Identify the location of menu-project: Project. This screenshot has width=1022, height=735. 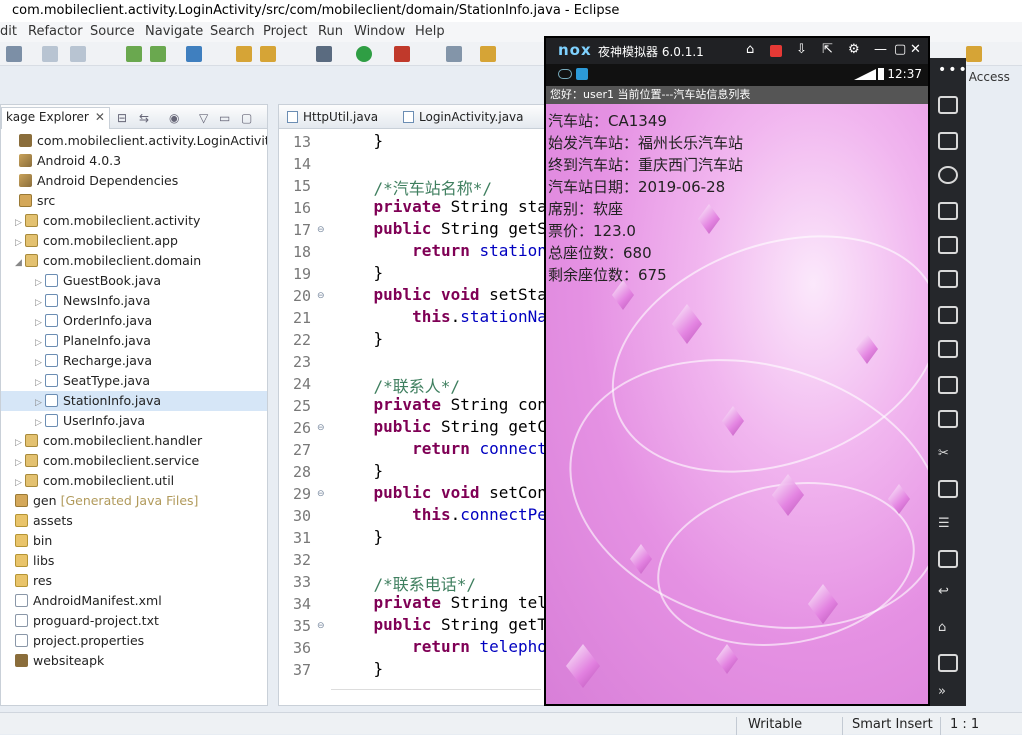
(285, 31).